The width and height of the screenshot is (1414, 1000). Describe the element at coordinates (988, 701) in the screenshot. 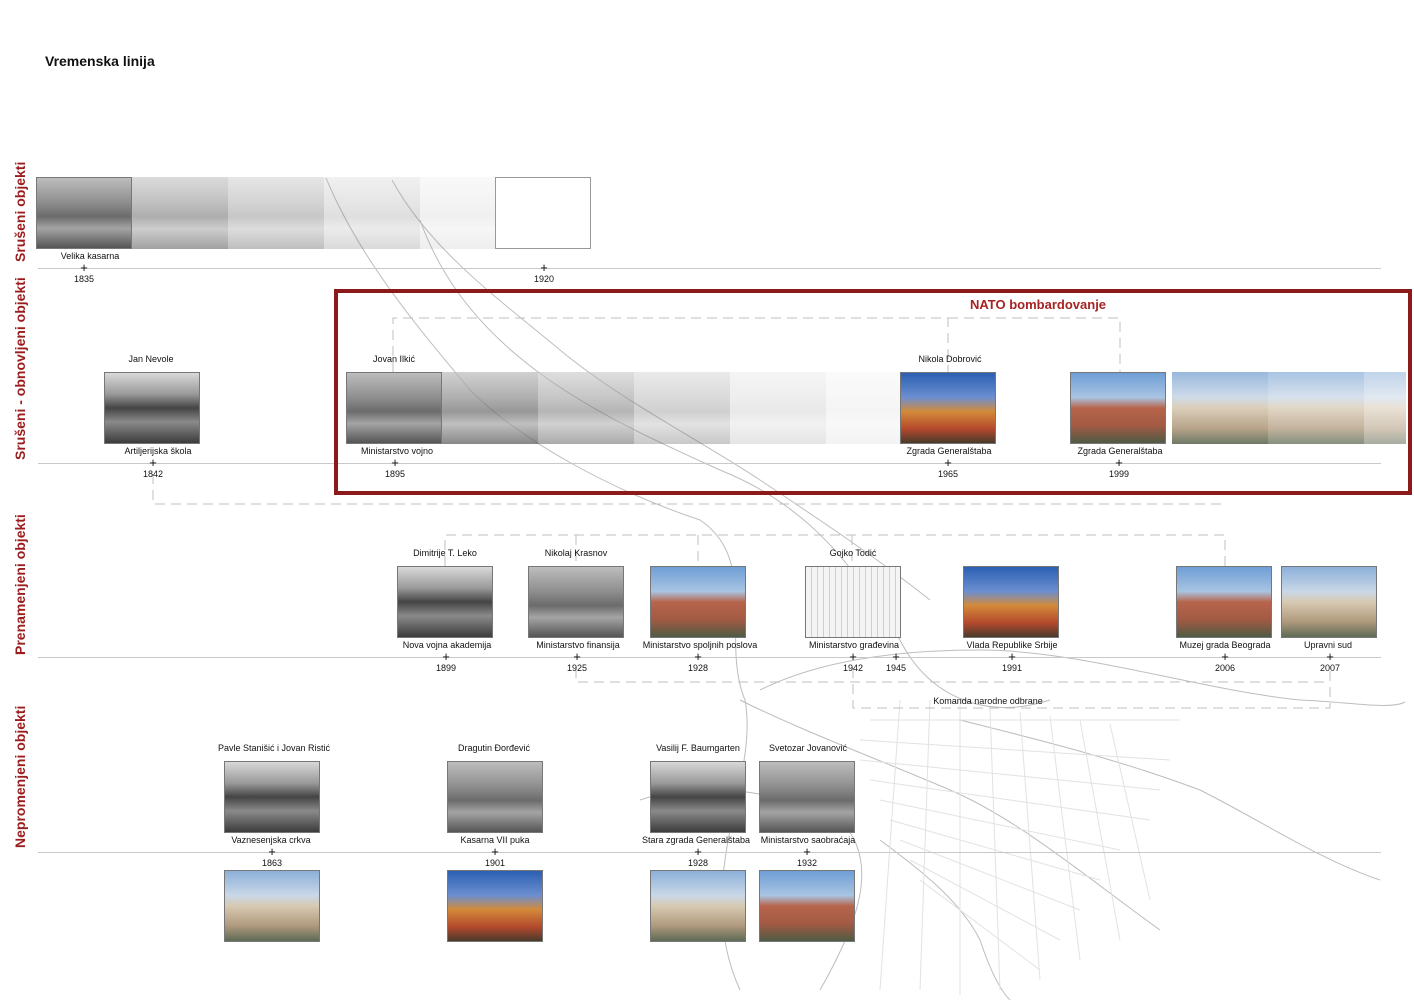

I see `label-komanda-narodne-odbrane: Komanda narodne odbrane` at that location.